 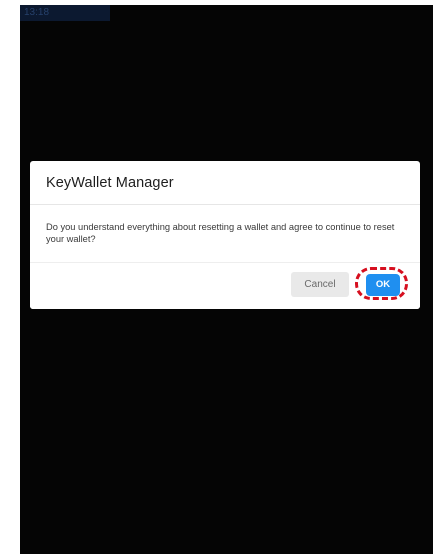 I want to click on dialog-footer: Cancel OK, so click(x=225, y=286).